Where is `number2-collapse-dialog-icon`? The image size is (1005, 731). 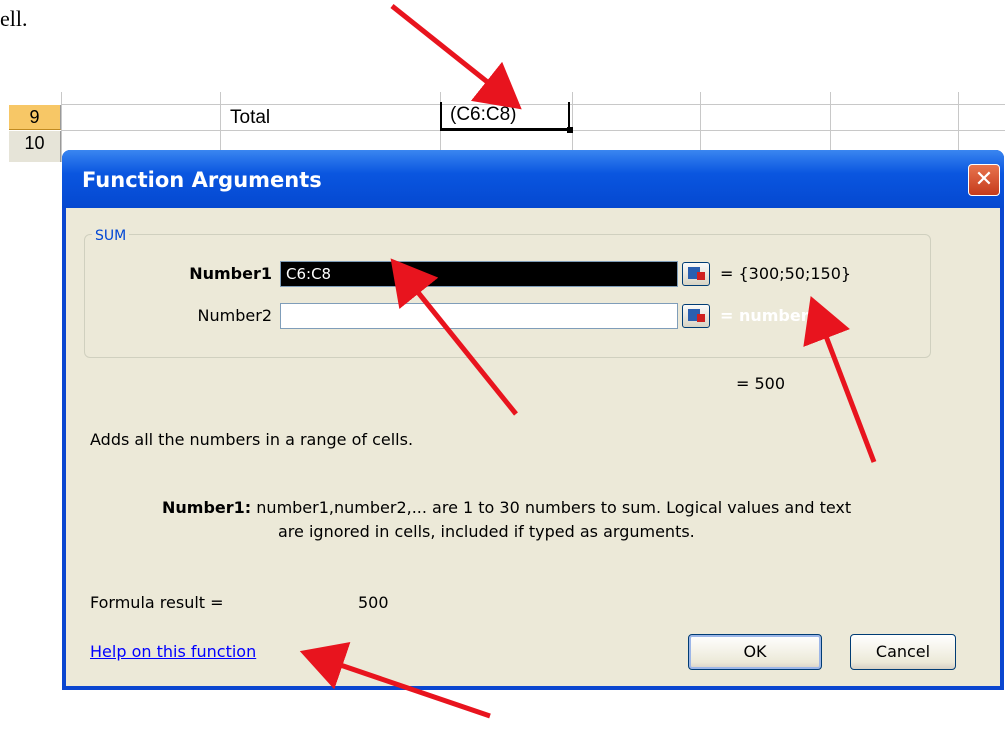
number2-collapse-dialog-icon is located at coordinates (696, 316).